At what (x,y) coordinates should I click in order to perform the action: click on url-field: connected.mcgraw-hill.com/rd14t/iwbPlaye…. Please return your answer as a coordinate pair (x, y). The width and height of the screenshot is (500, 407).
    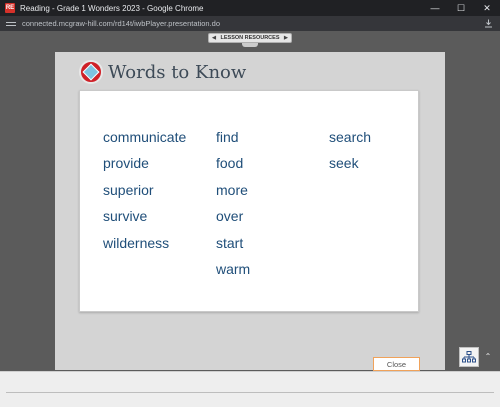
    Looking at the image, I should click on (251, 23).